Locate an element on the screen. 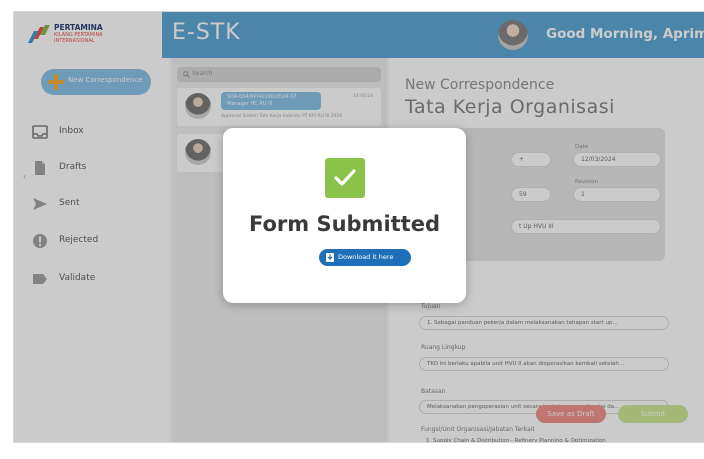 Image resolution: width=704 pixels, height=459 pixels. form-submitted-modal: Form Submitted Download it here is located at coordinates (344, 215).